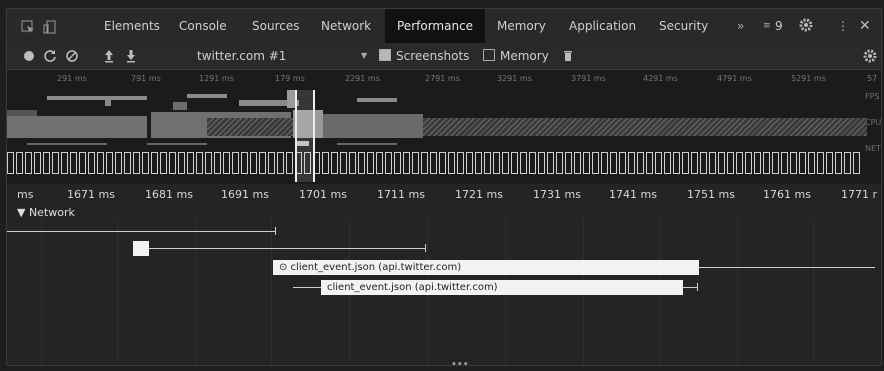 The image size is (884, 371). Describe the element at coordinates (29, 56) in the screenshot. I see `record-button` at that location.